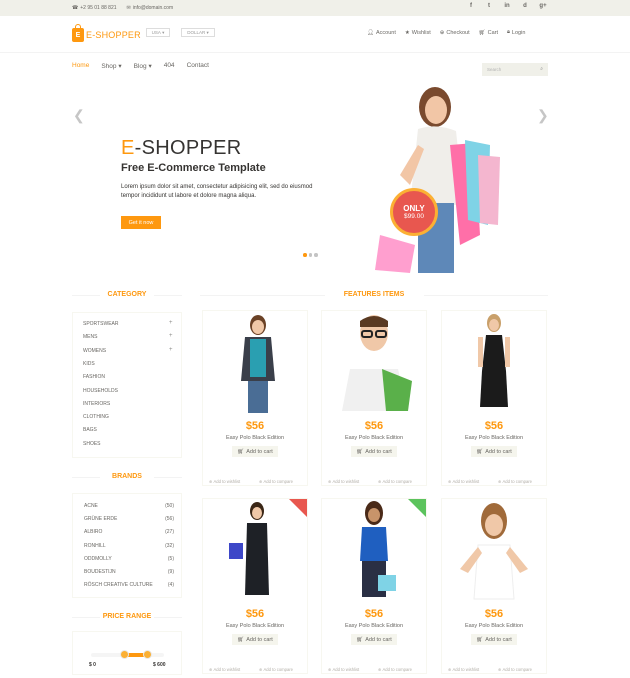  What do you see at coordinates (515, 69) in the screenshot?
I see `search-input: Search ⌕` at bounding box center [515, 69].